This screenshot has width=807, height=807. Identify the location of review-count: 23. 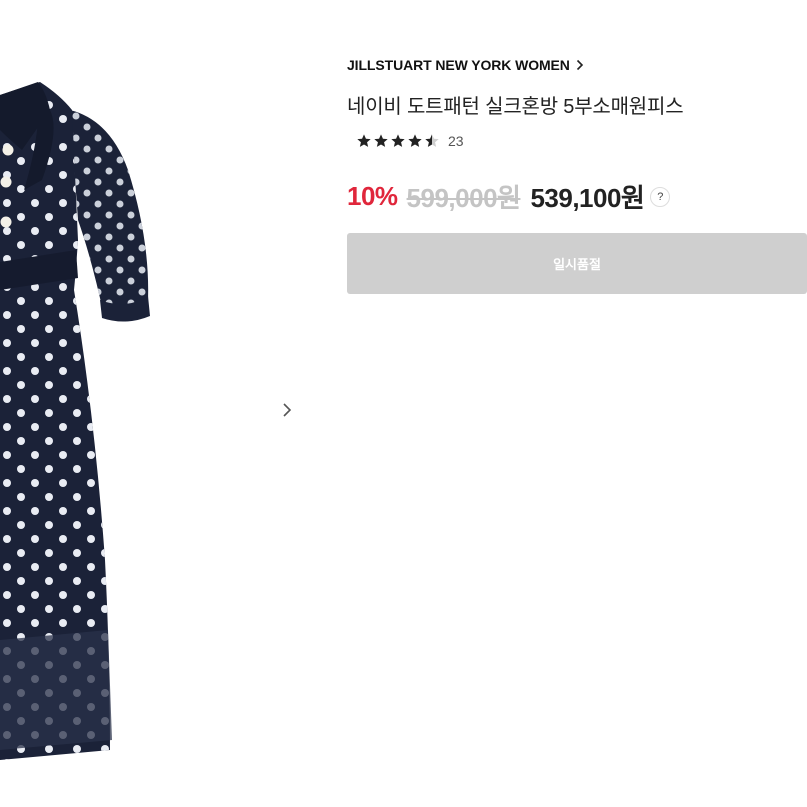
(456, 141).